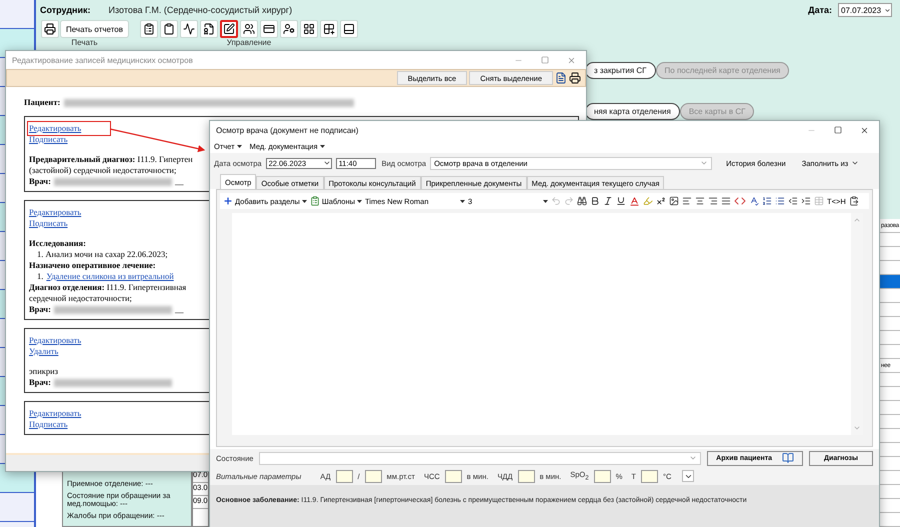 Image resolution: width=900 pixels, height=527 pixels. I want to click on scroll-up-icon, so click(857, 220).